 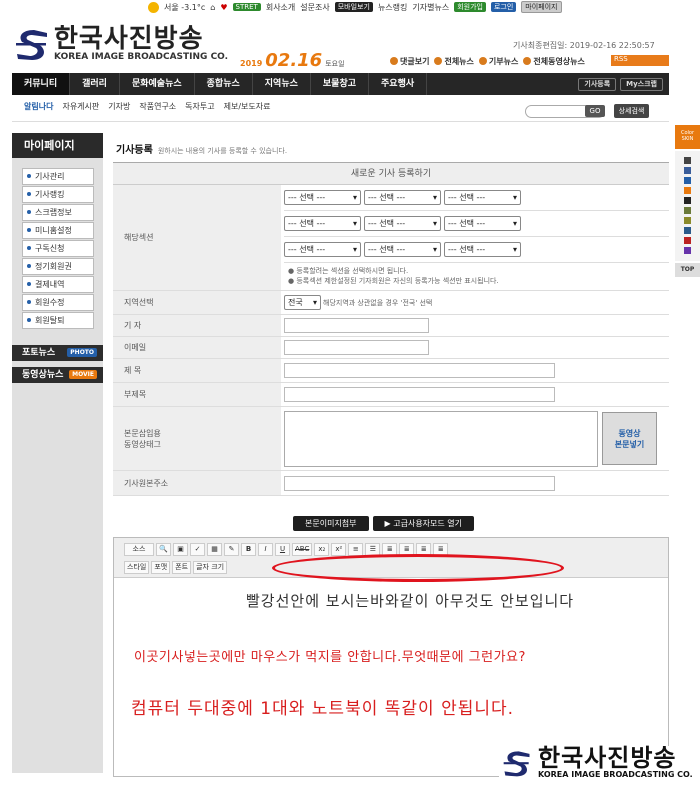 I want to click on nav-right: 기사등록 My스크랩, so click(x=620, y=84).